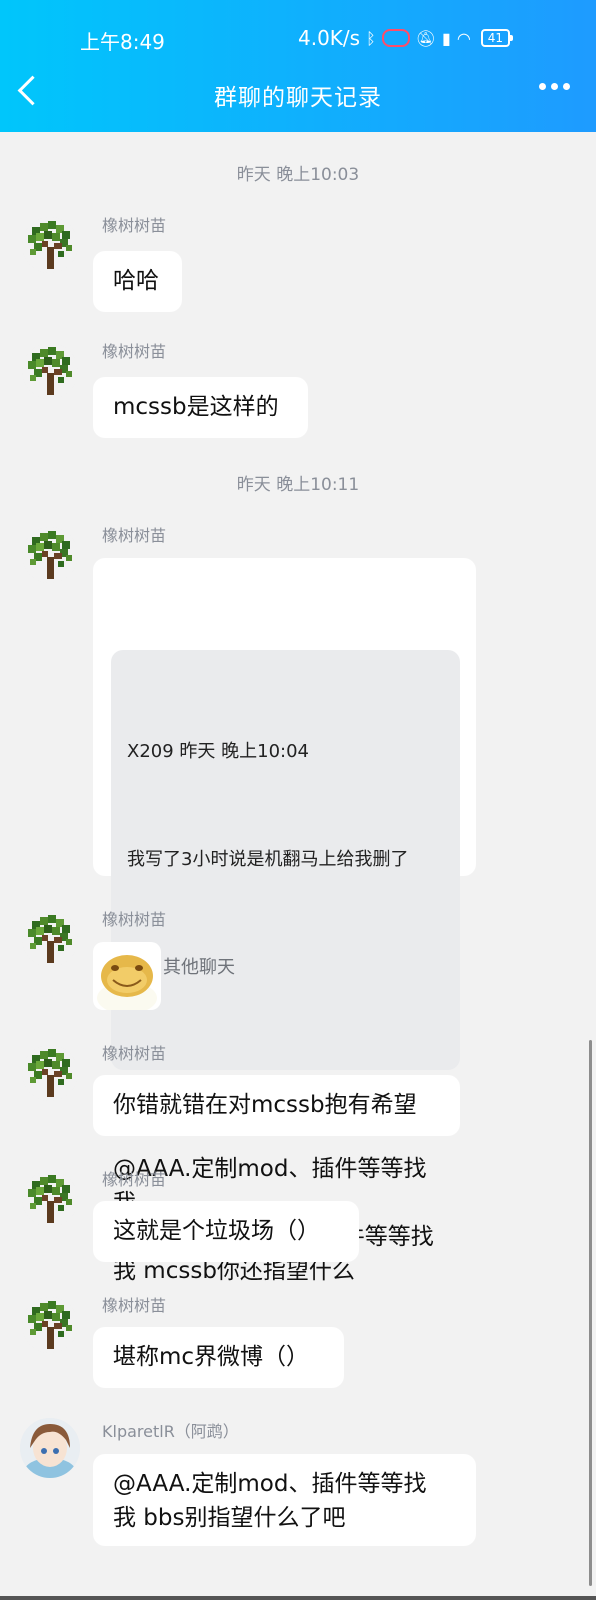 The image size is (596, 1600). I want to click on page-title: 群聊的聊天记录, so click(298, 98).